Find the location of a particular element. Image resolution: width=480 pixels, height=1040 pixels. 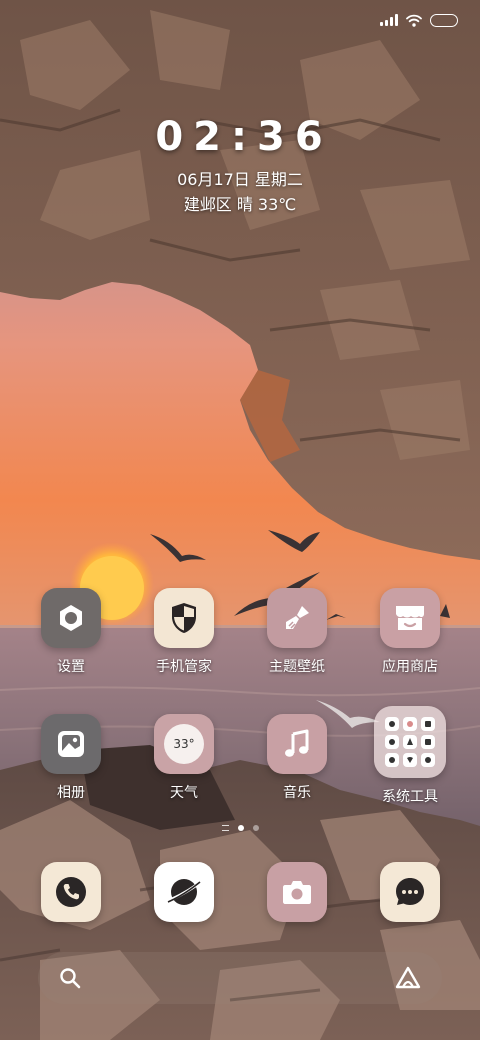

app-gallery: 相册 is located at coordinates (71, 758).